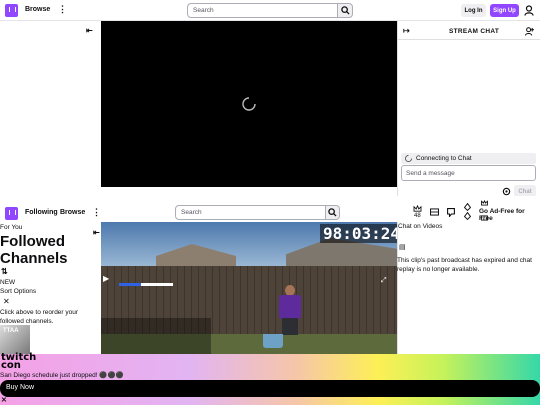  I want to click on buy-now-label: Buy Now, so click(20, 387).